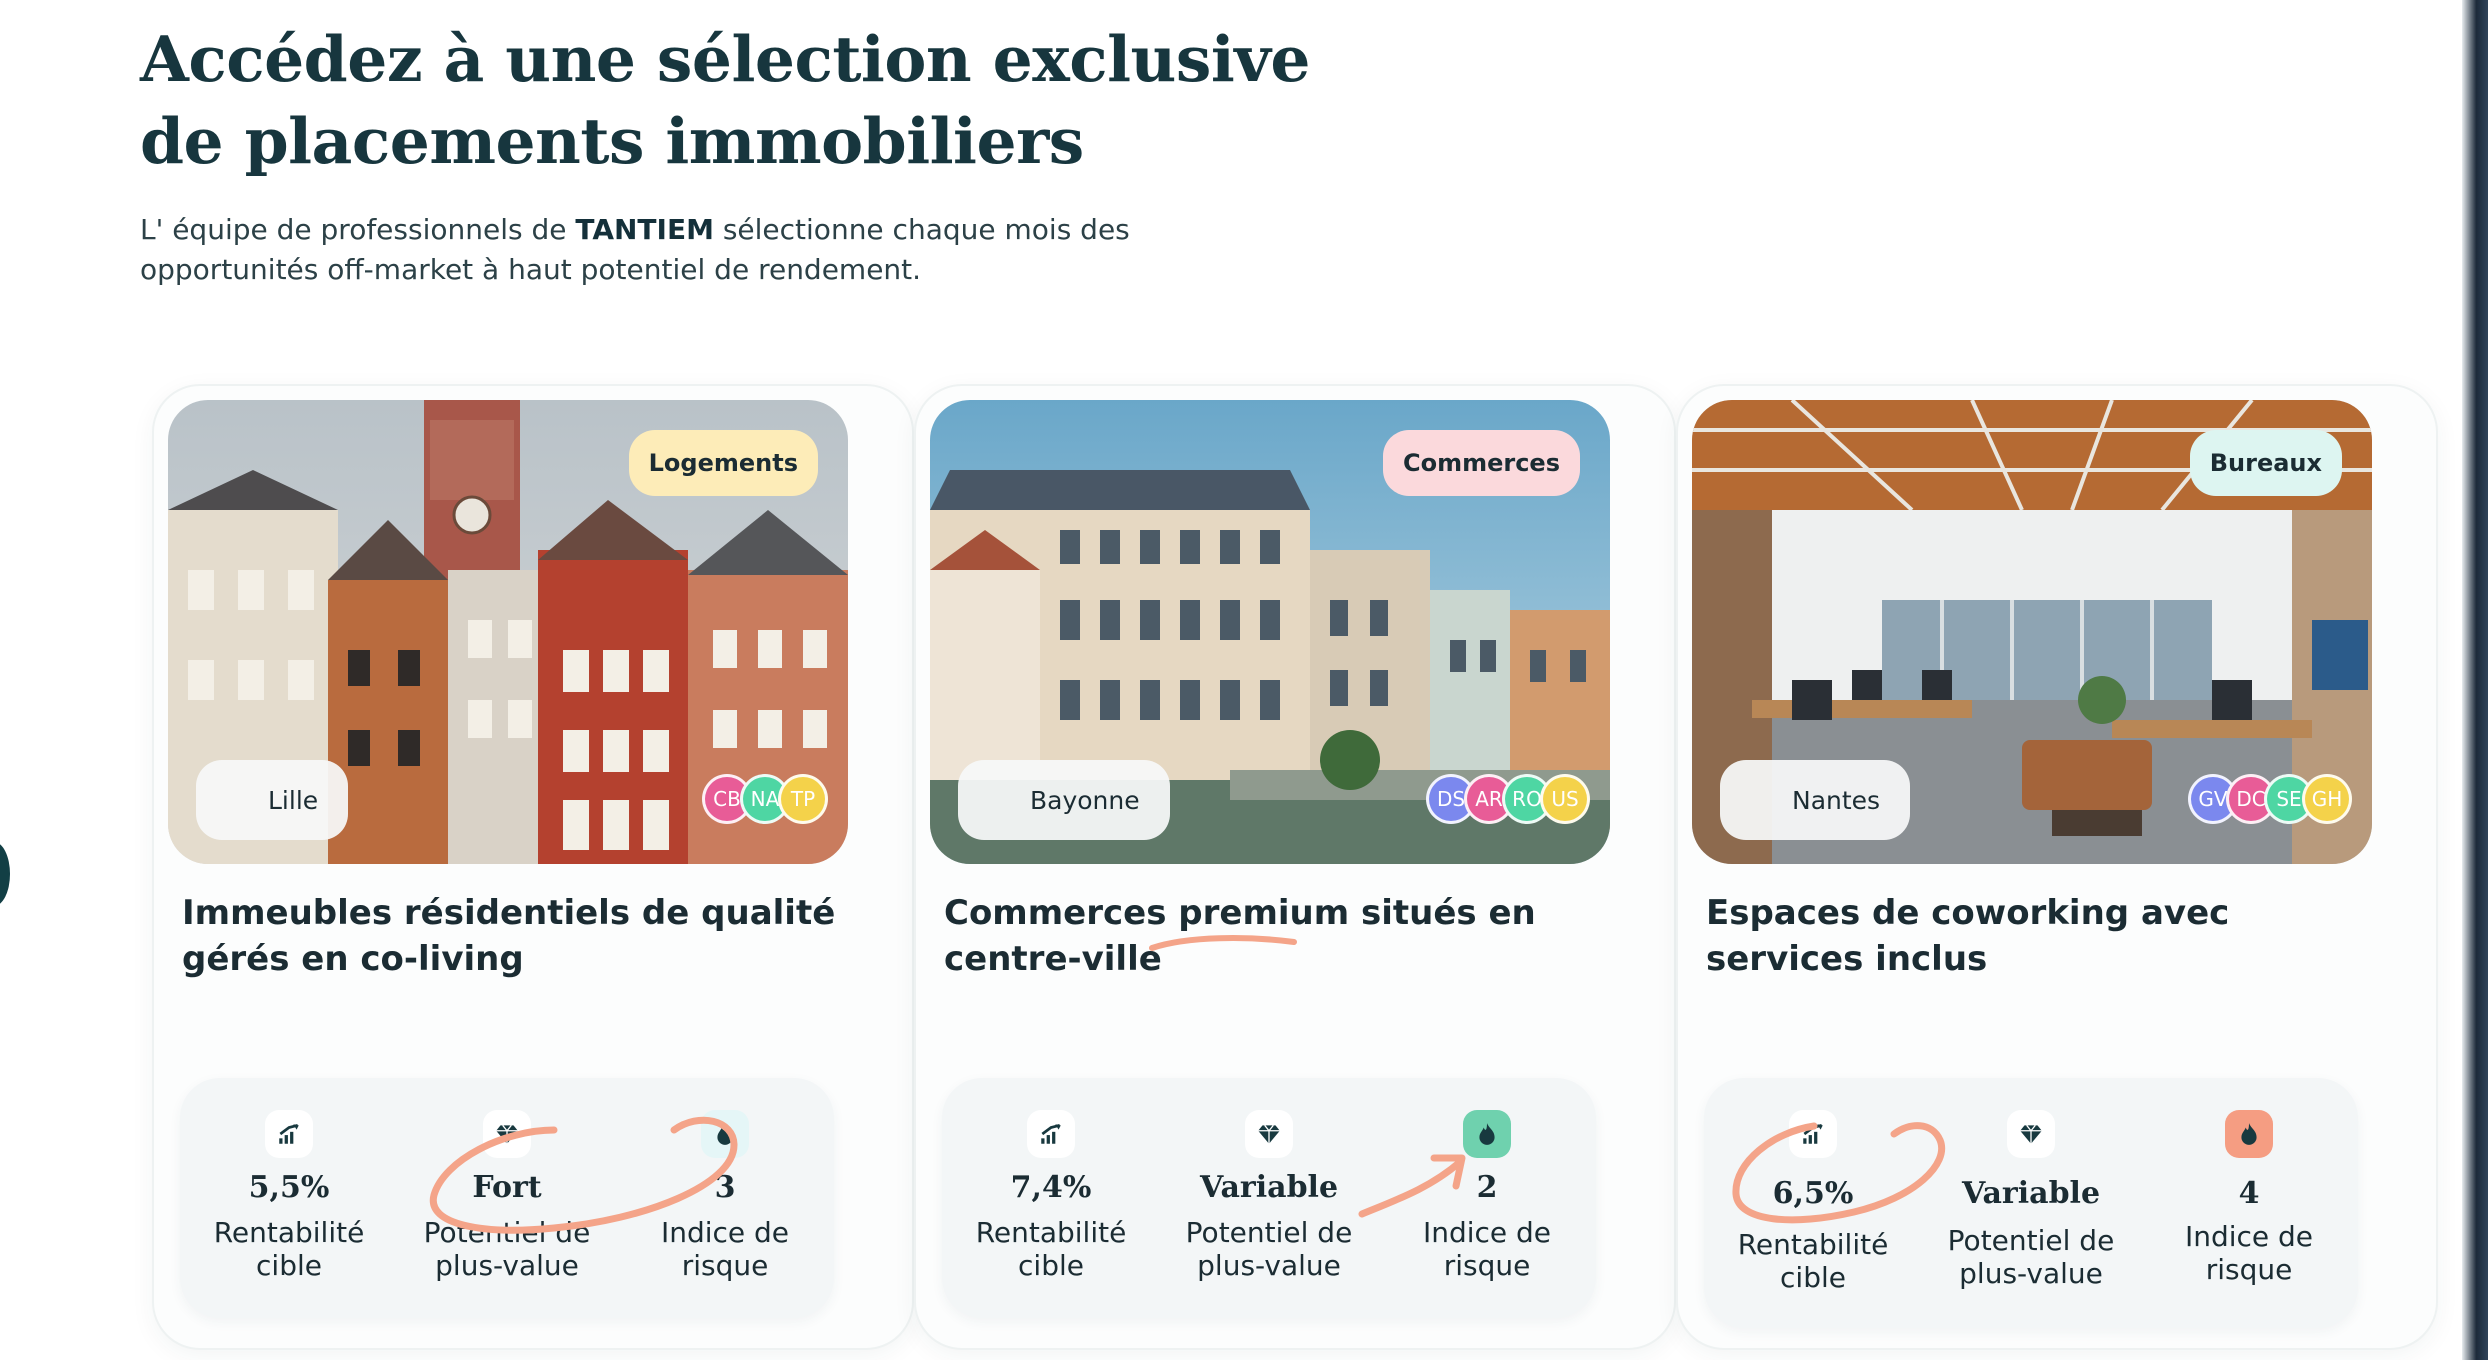 This screenshot has height=1360, width=2488. What do you see at coordinates (1223, 943) in the screenshot?
I see `underline-annotation` at bounding box center [1223, 943].